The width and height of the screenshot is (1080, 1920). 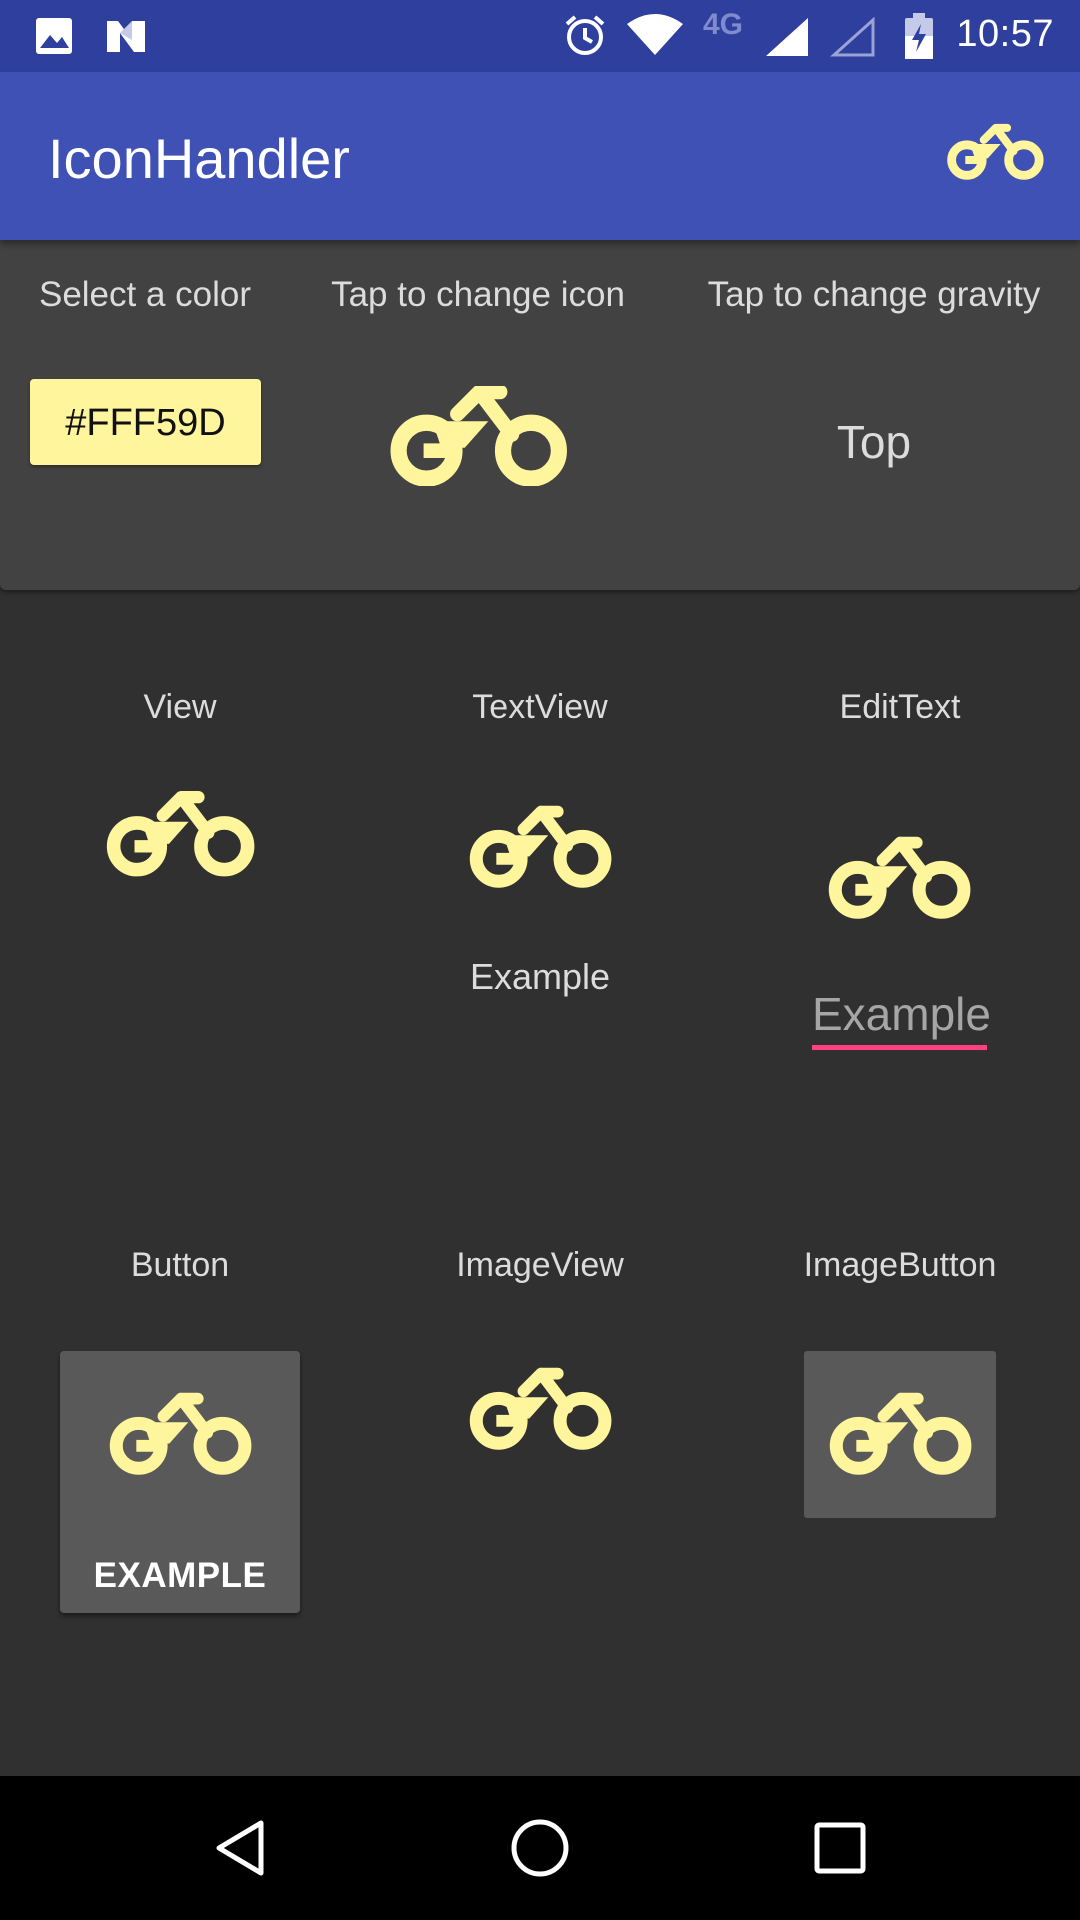 I want to click on back-button, so click(x=240, y=1848).